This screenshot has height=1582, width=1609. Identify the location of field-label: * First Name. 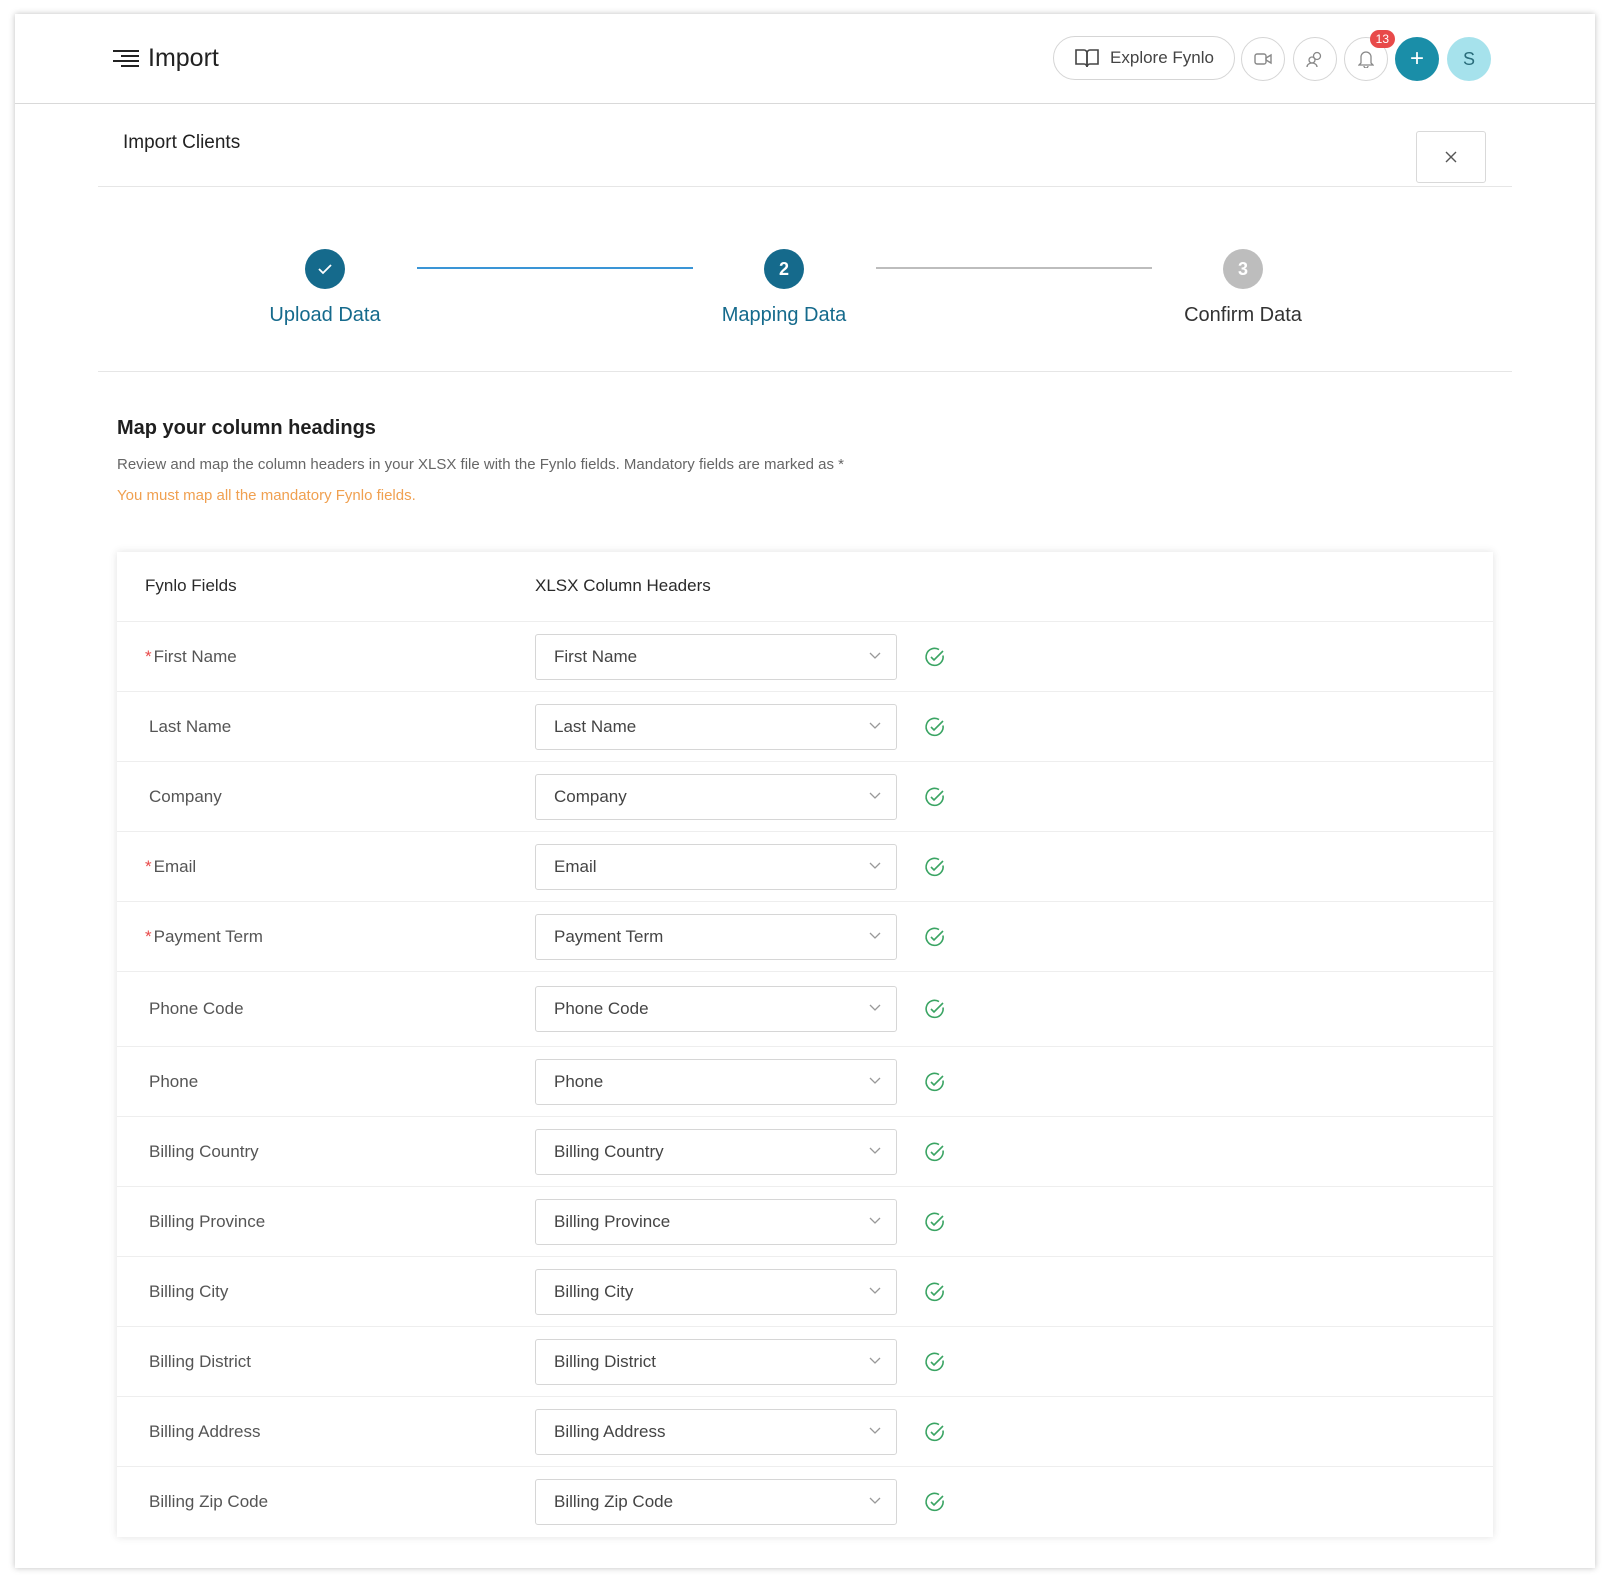
(191, 657).